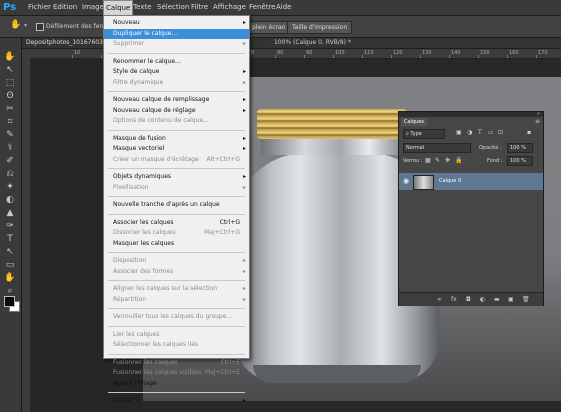 The image size is (561, 412). Describe the element at coordinates (122, 400) in the screenshot. I see `menu-item-label: Cache` at that location.